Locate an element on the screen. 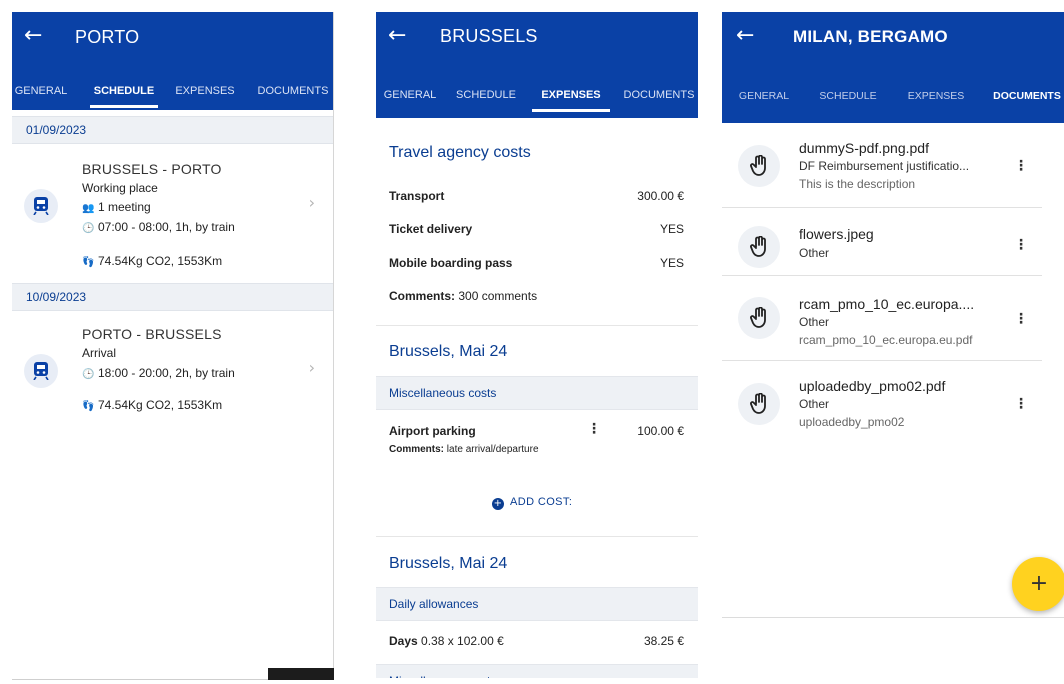 This screenshot has height=684, width=1064. section-title: Travel agency costs is located at coordinates (460, 152).